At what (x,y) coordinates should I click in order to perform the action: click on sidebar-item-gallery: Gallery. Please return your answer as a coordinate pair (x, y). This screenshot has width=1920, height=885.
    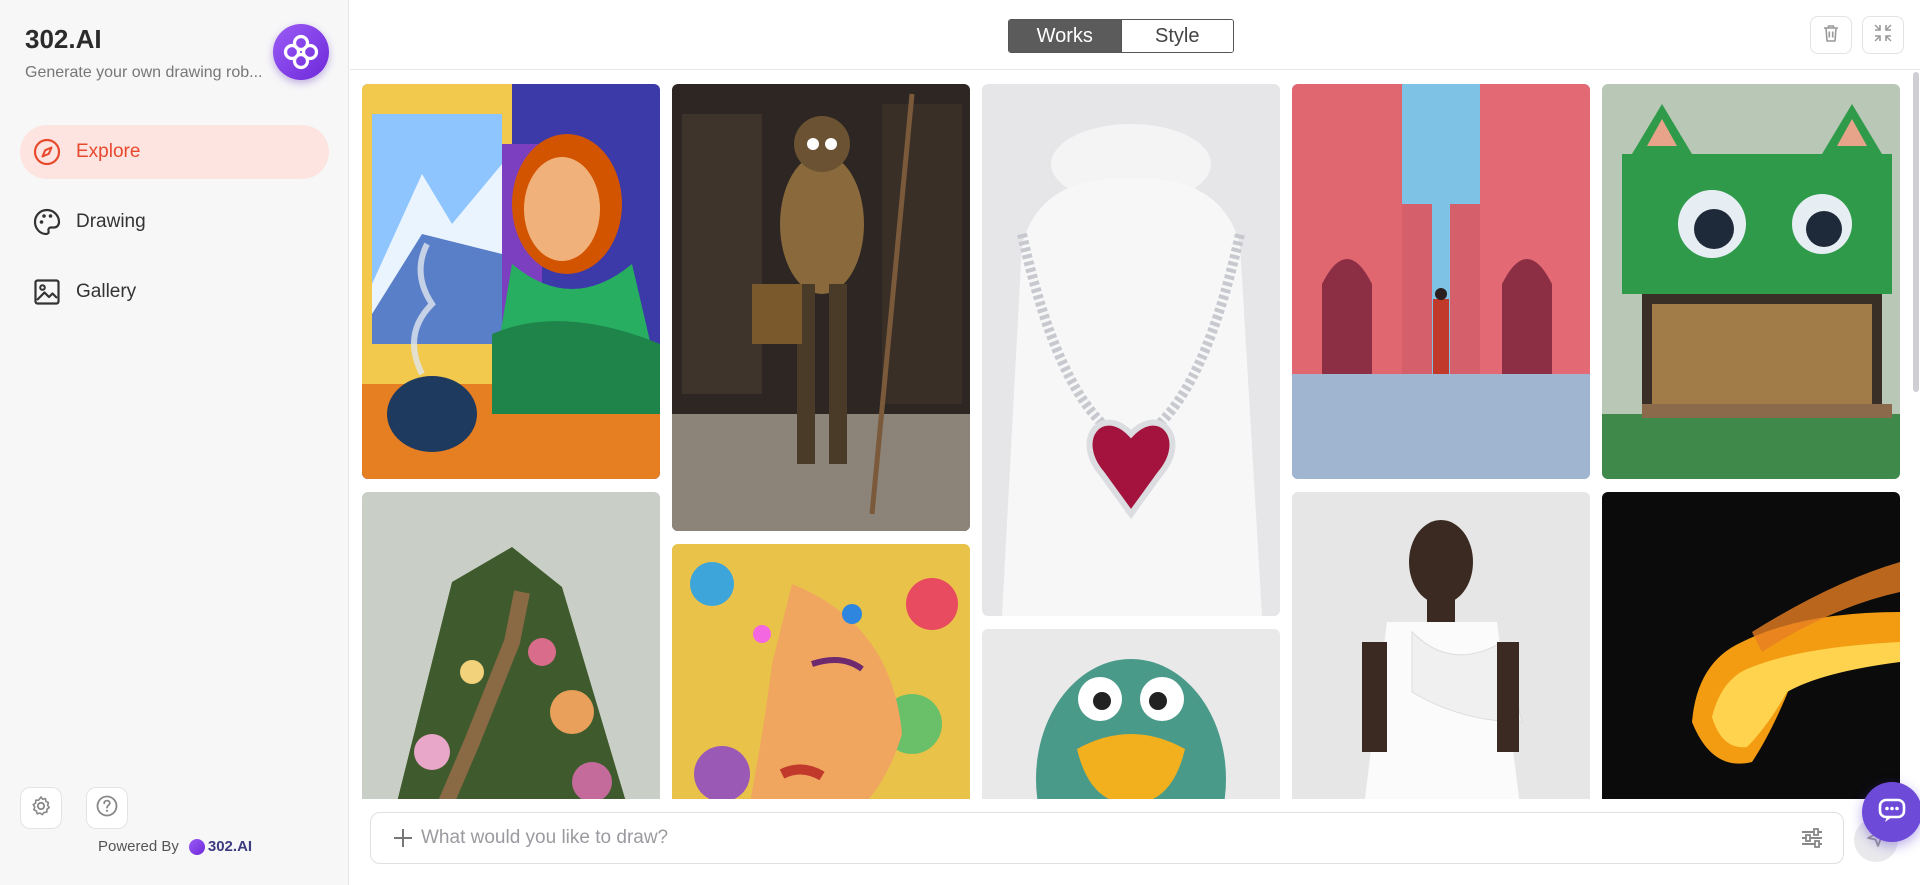
    Looking at the image, I should click on (174, 292).